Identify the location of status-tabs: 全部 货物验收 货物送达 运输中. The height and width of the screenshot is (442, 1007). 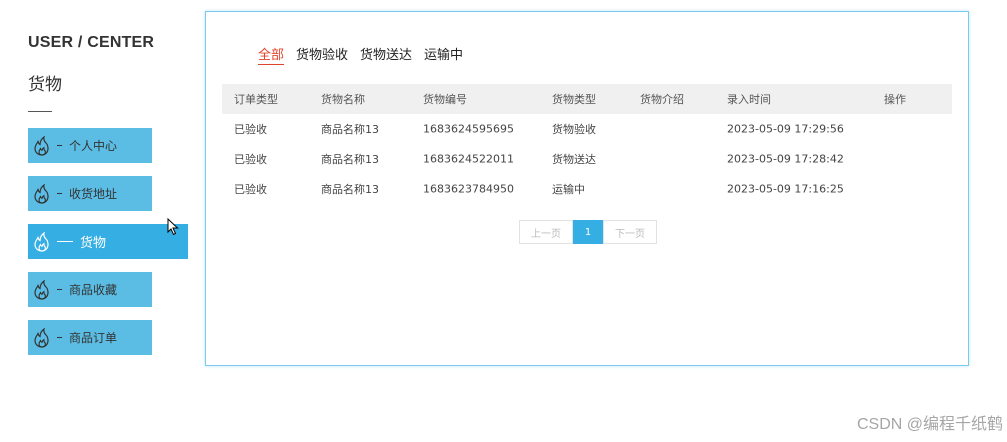
(366, 54).